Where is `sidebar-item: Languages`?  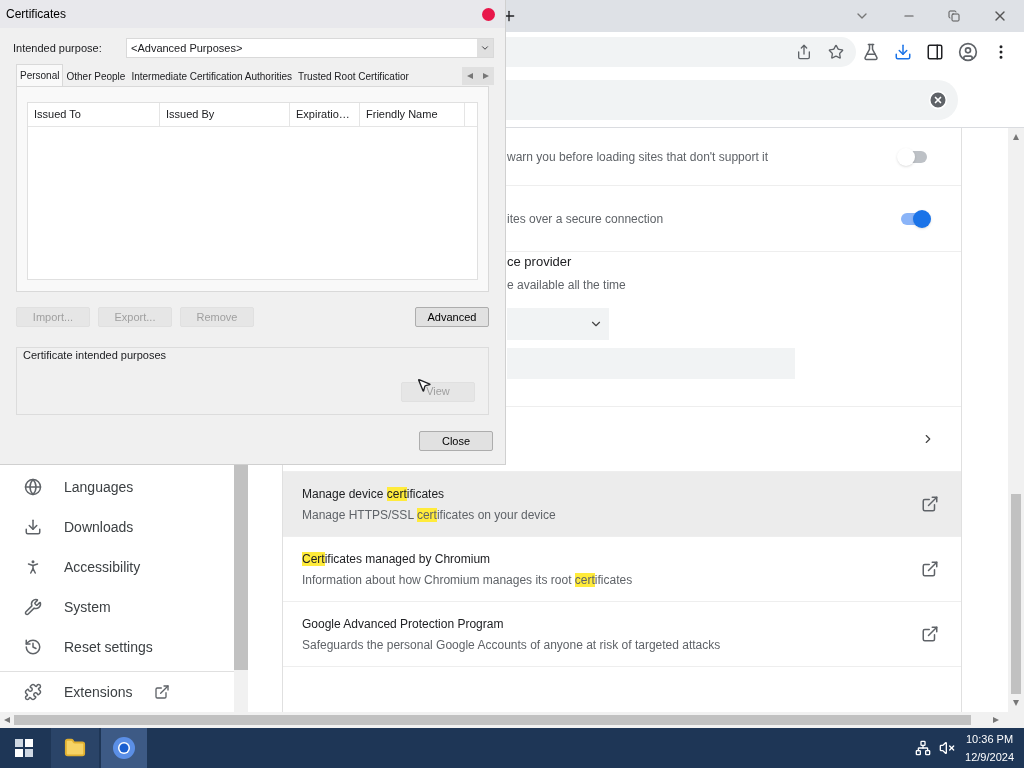 sidebar-item: Languages is located at coordinates (117, 487).